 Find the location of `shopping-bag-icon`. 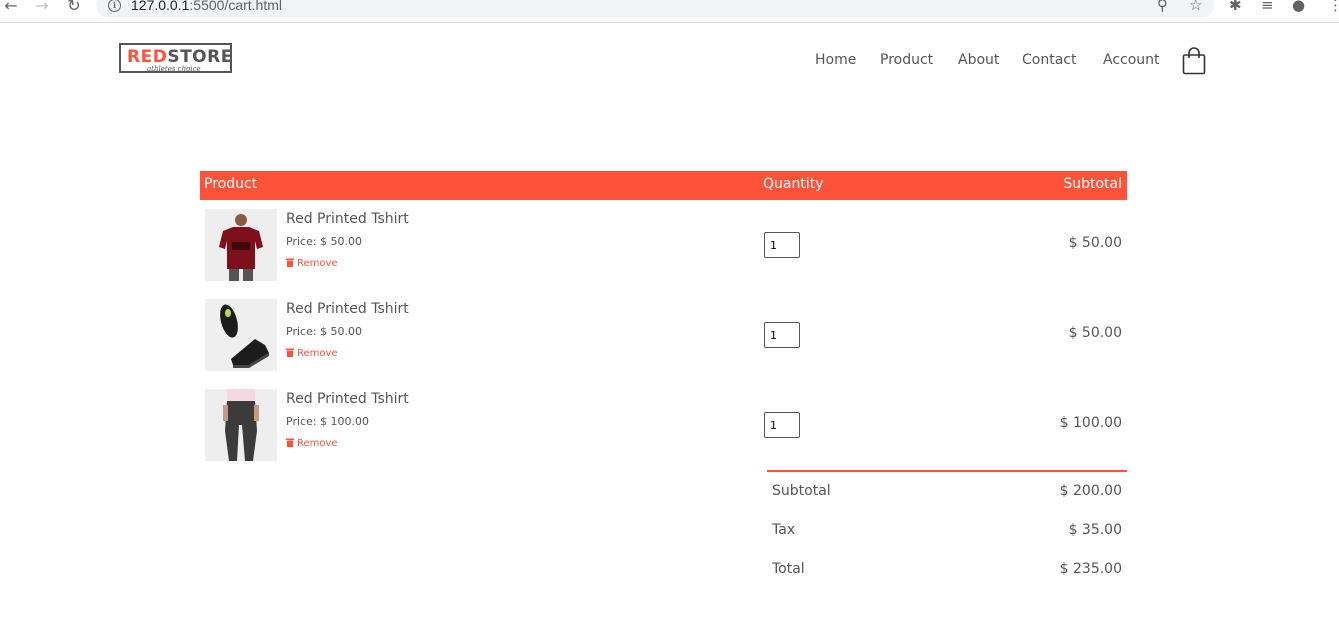

shopping-bag-icon is located at coordinates (1194, 61).